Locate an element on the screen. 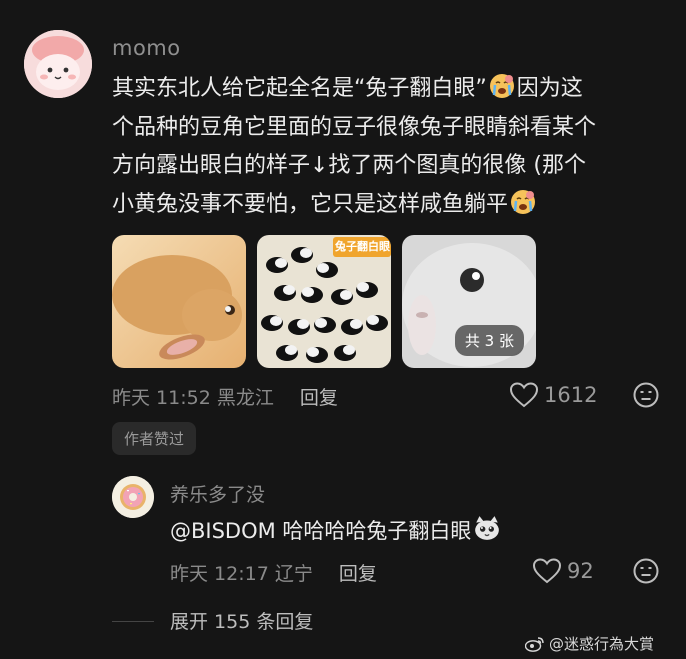 This screenshot has height=659, width=686. avatar-cartoon-icon is located at coordinates (58, 64).